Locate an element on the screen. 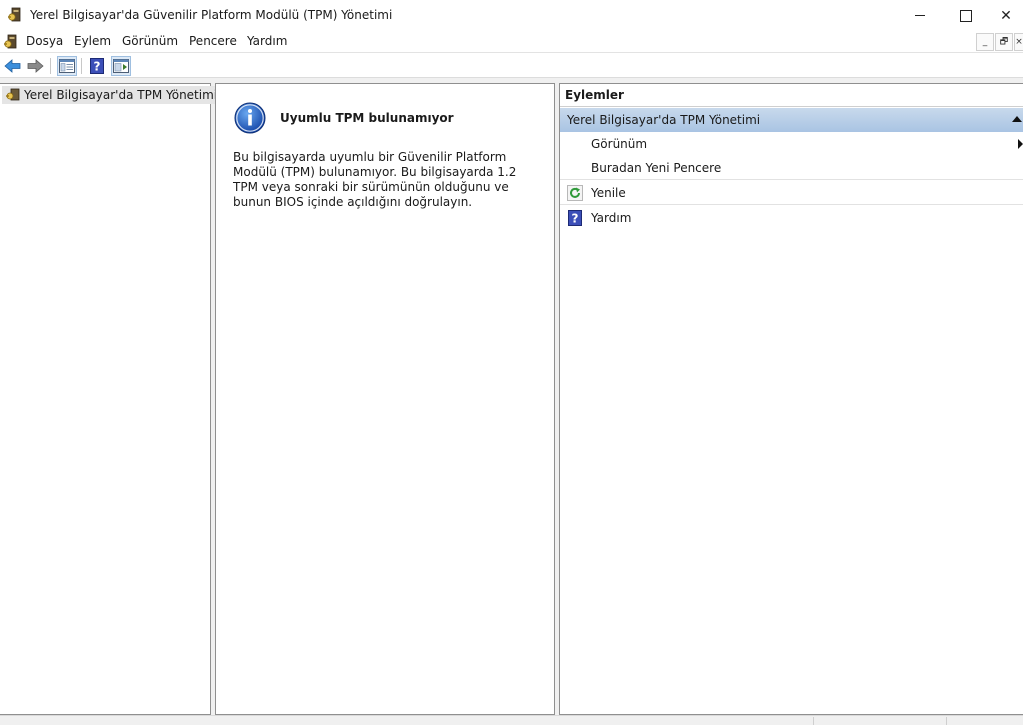 The height and width of the screenshot is (725, 1023). back-arrow-icon is located at coordinates (12, 66).